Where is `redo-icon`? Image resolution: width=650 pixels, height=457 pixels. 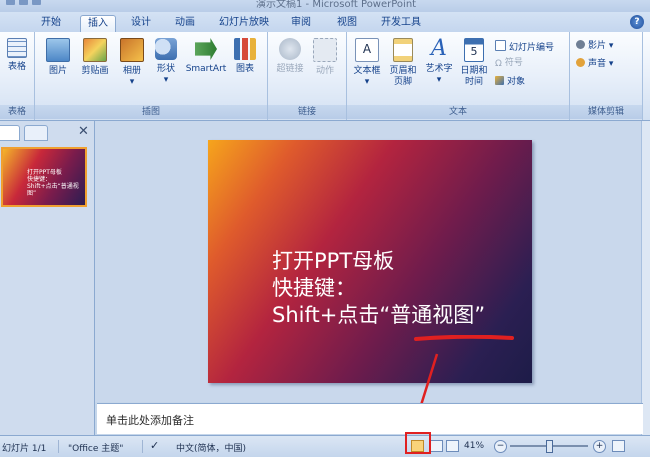
redo-icon is located at coordinates (36, 2).